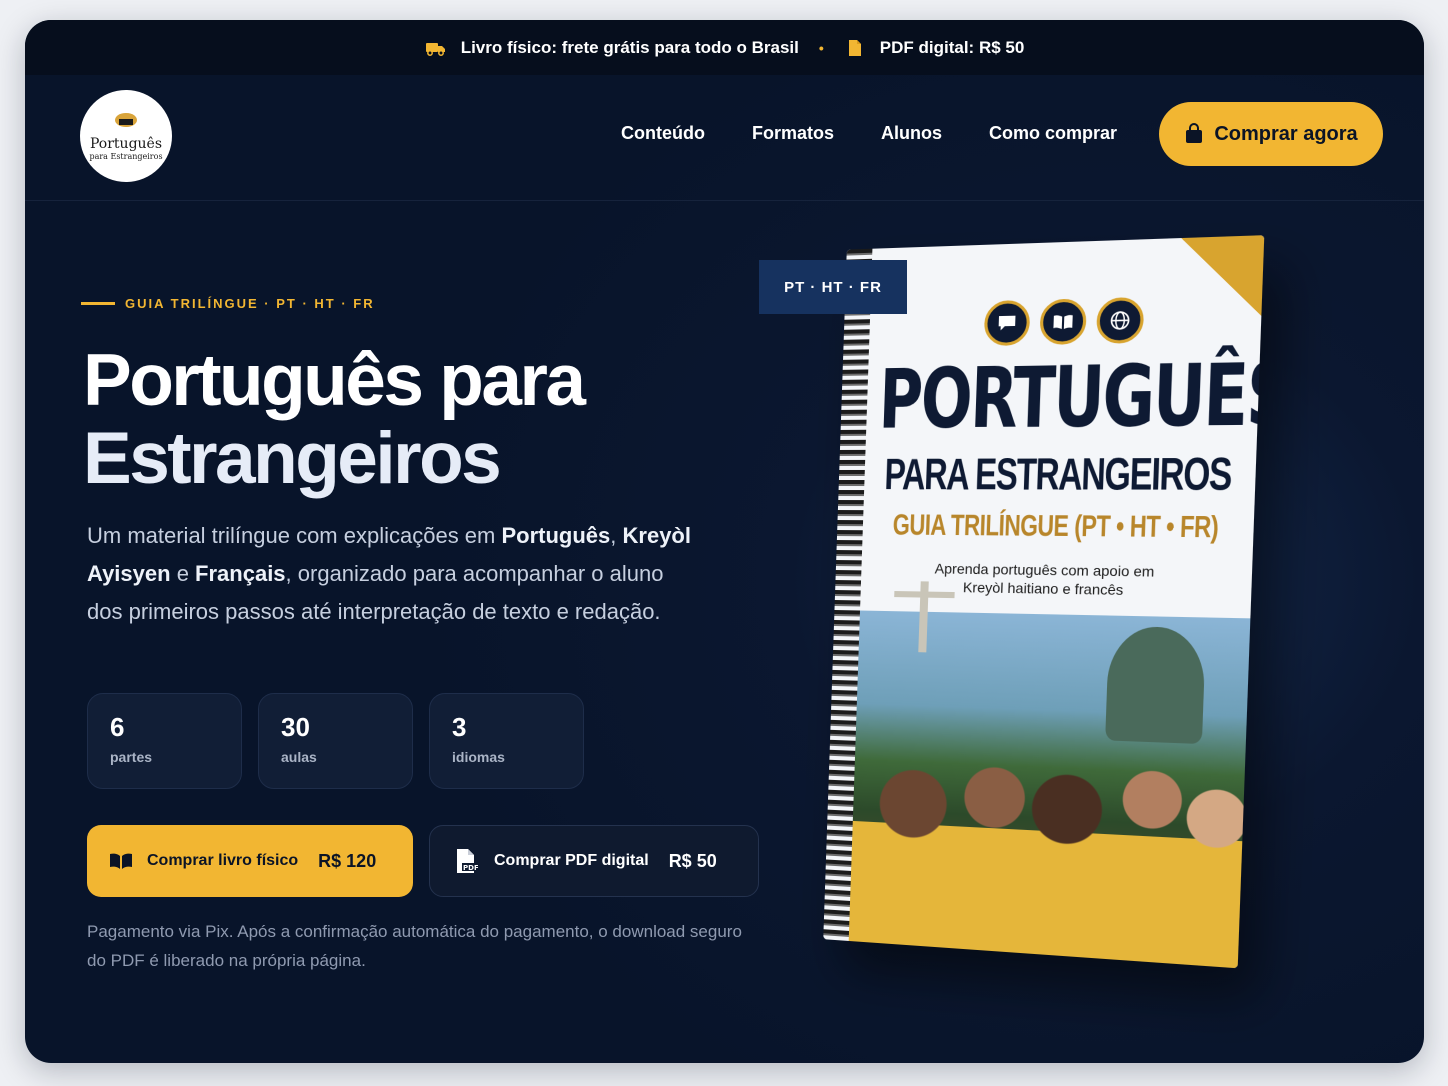 Image resolution: width=1448 pixels, height=1086 pixels. I want to click on chat-icon, so click(1007, 323).